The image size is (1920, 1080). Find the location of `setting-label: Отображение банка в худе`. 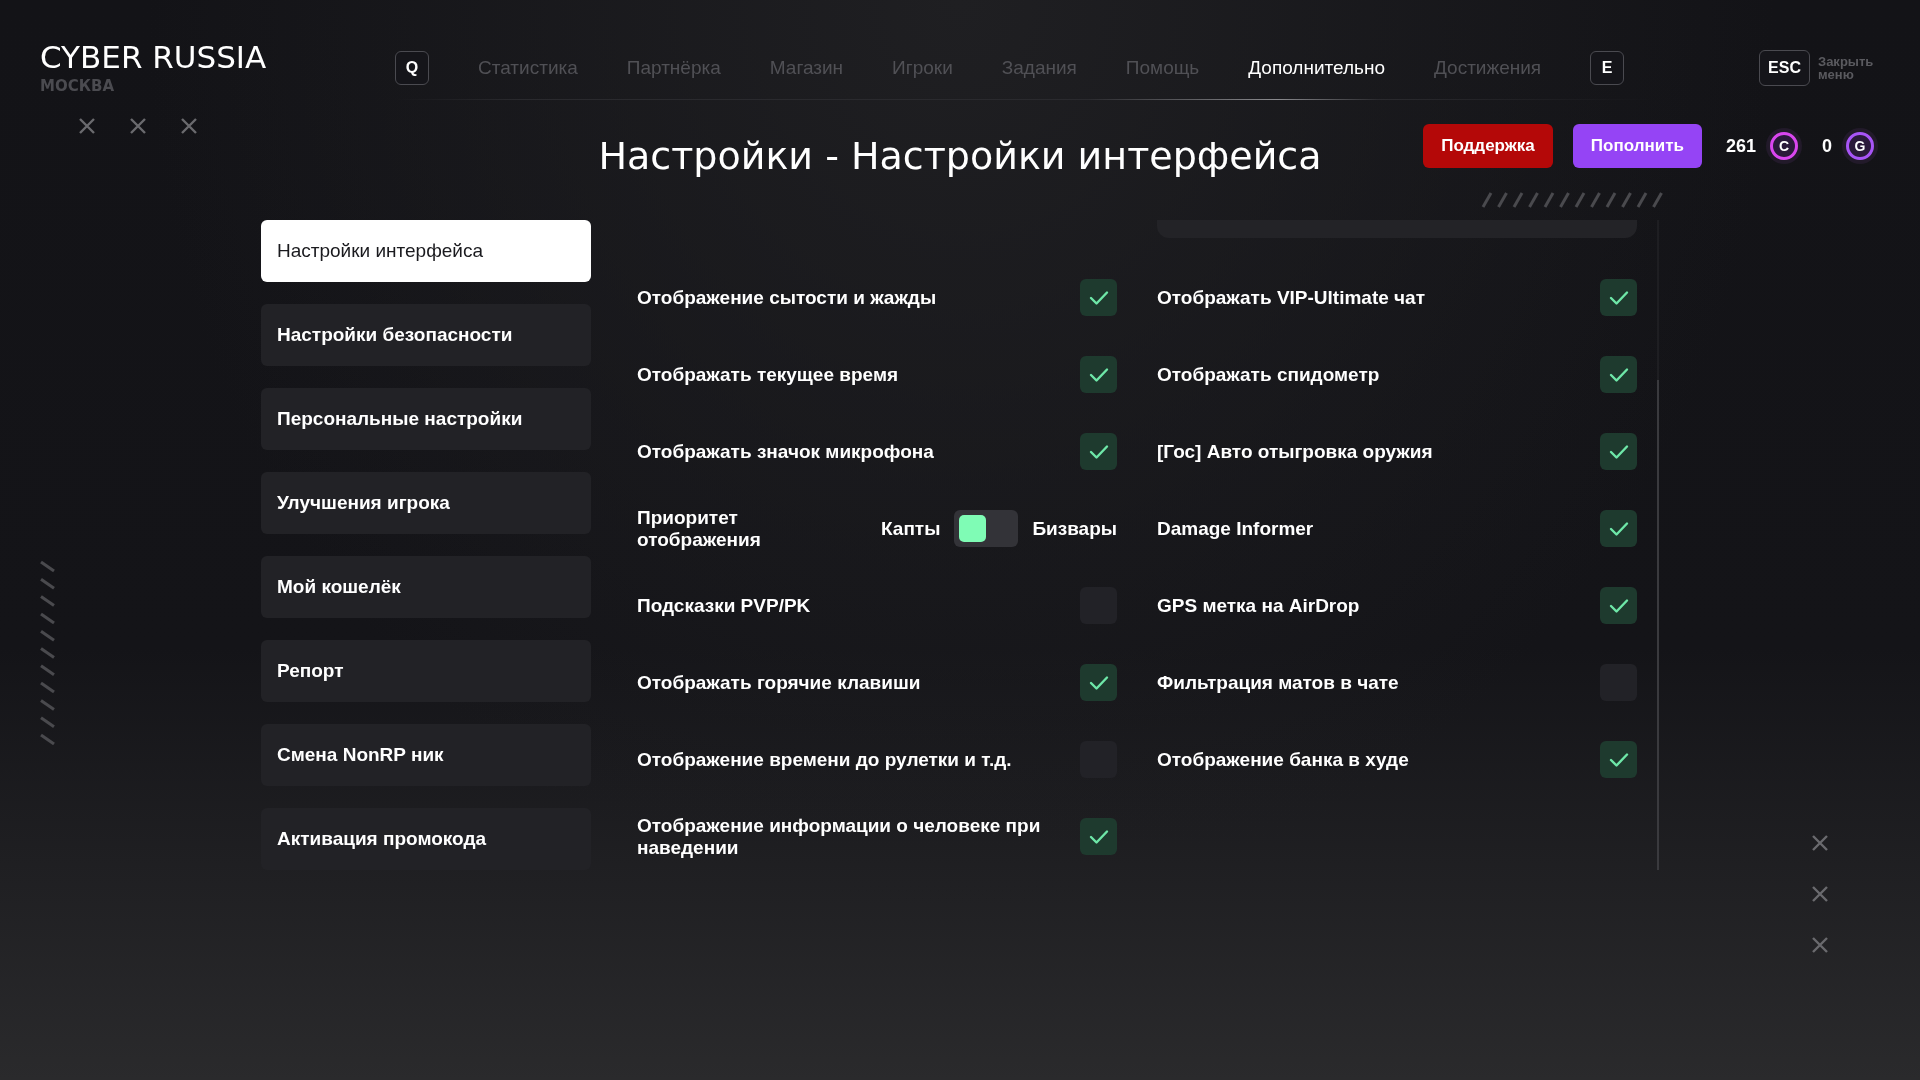

setting-label: Отображение банка в худе is located at coordinates (1283, 759).